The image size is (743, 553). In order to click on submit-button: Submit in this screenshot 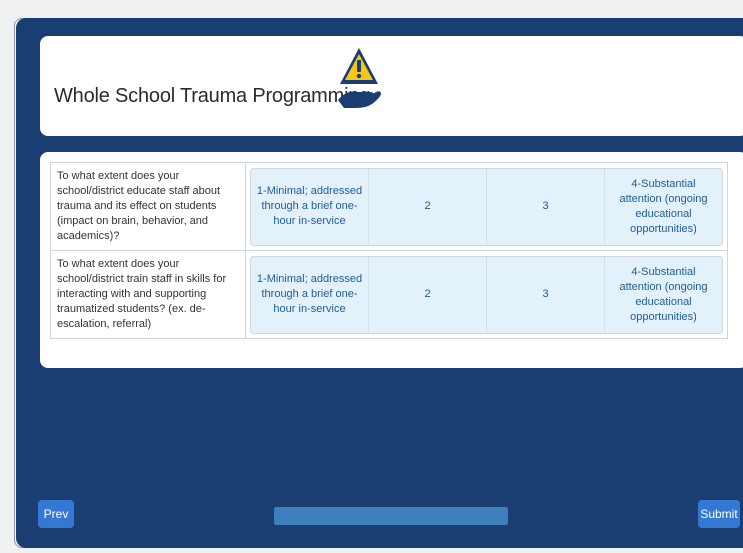, I will do `click(719, 514)`.